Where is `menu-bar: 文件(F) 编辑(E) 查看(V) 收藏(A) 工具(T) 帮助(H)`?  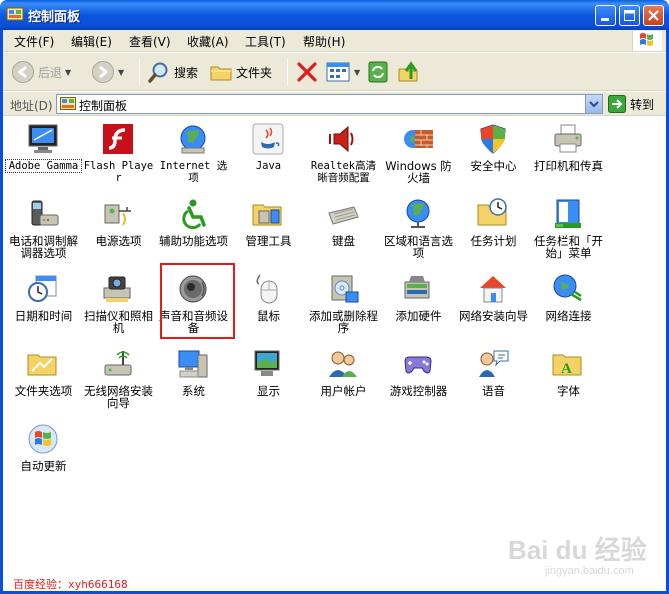
menu-bar: 文件(F) 编辑(E) 查看(V) 收藏(A) 工具(T) 帮助(H) is located at coordinates (334, 41).